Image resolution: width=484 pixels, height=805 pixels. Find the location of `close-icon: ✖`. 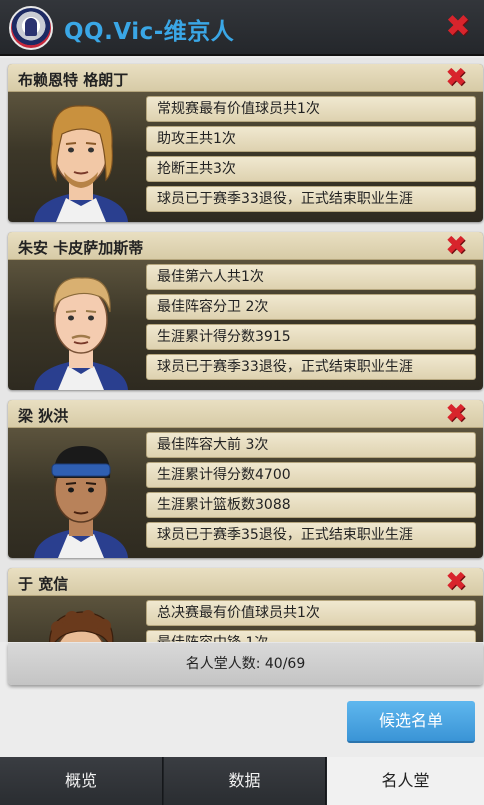

close-icon: ✖ is located at coordinates (458, 27).